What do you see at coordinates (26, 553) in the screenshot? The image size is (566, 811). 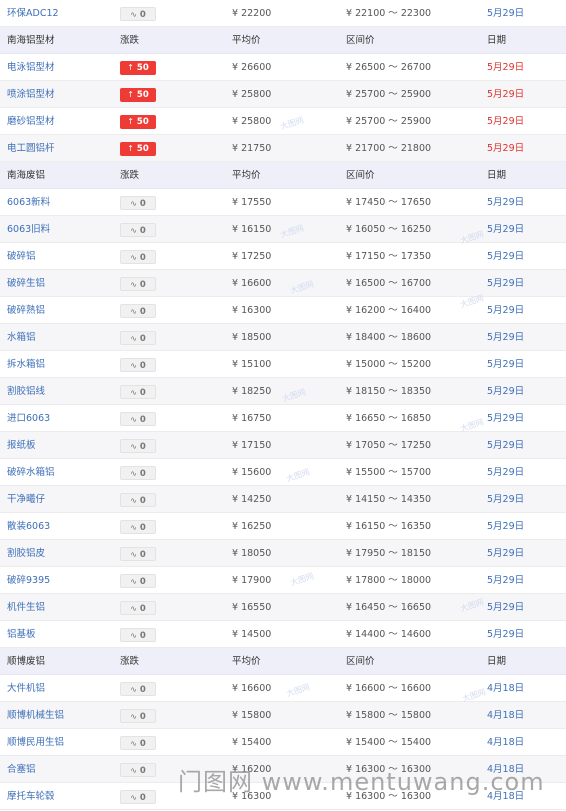 I see `product-link: 割胶铝皮` at bounding box center [26, 553].